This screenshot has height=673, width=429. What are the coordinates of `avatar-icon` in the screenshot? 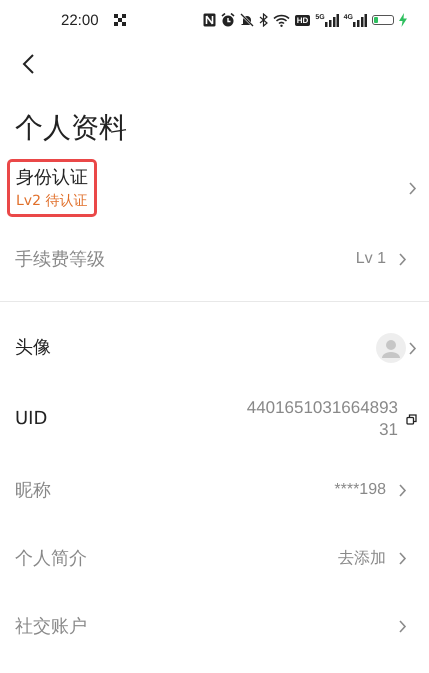 It's located at (391, 348).